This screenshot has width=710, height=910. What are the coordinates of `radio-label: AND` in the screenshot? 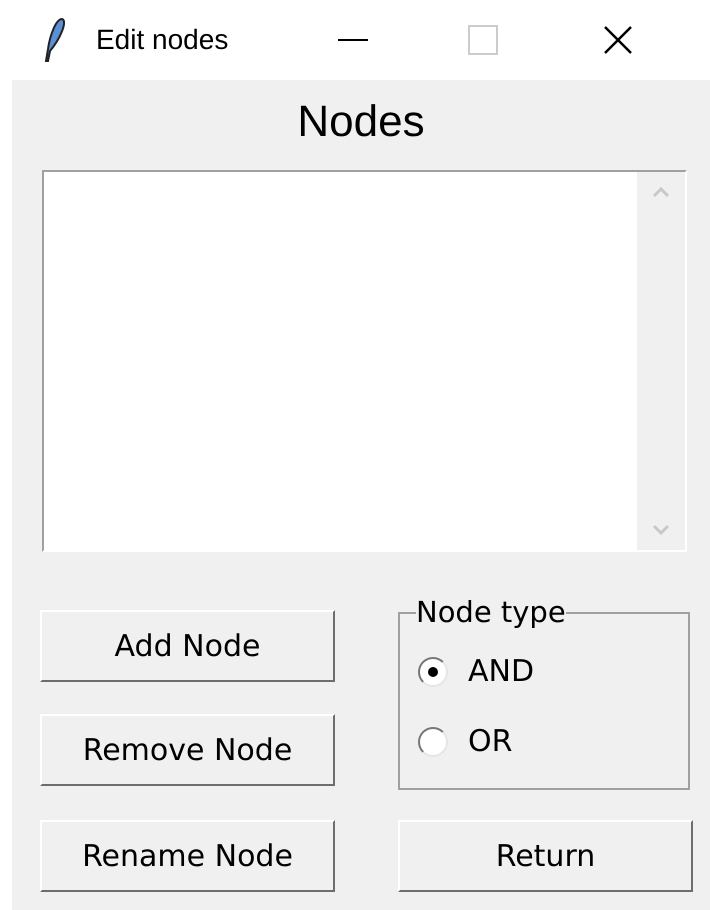 It's located at (501, 672).